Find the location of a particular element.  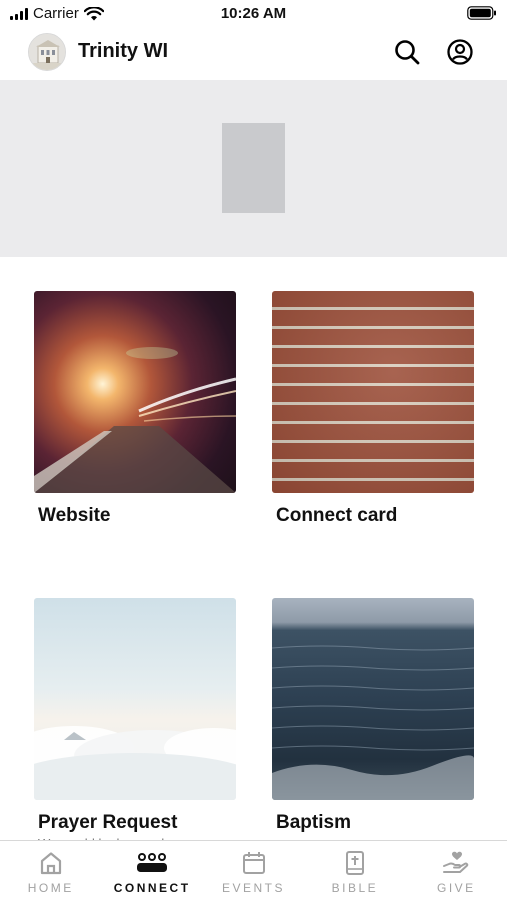

search-icon is located at coordinates (407, 52).